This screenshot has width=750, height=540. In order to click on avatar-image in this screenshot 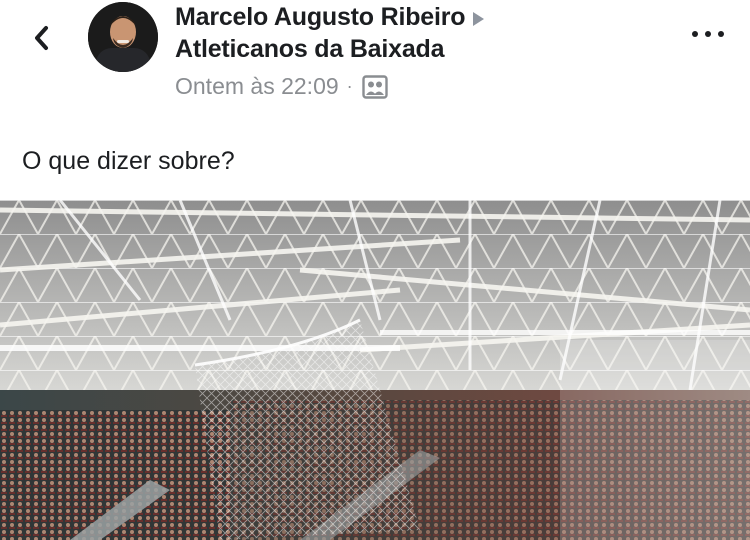, I will do `click(123, 37)`.